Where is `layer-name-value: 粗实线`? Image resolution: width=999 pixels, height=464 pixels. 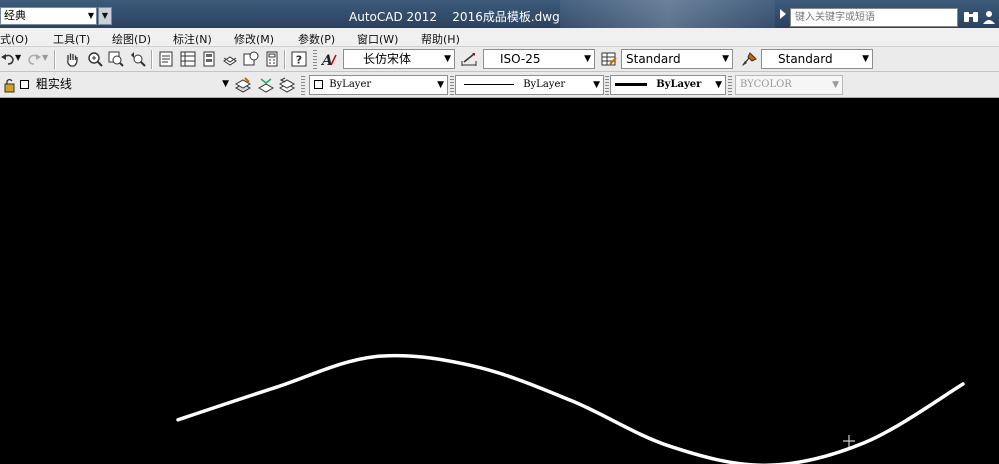
layer-name-value: 粗实线 is located at coordinates (53, 84).